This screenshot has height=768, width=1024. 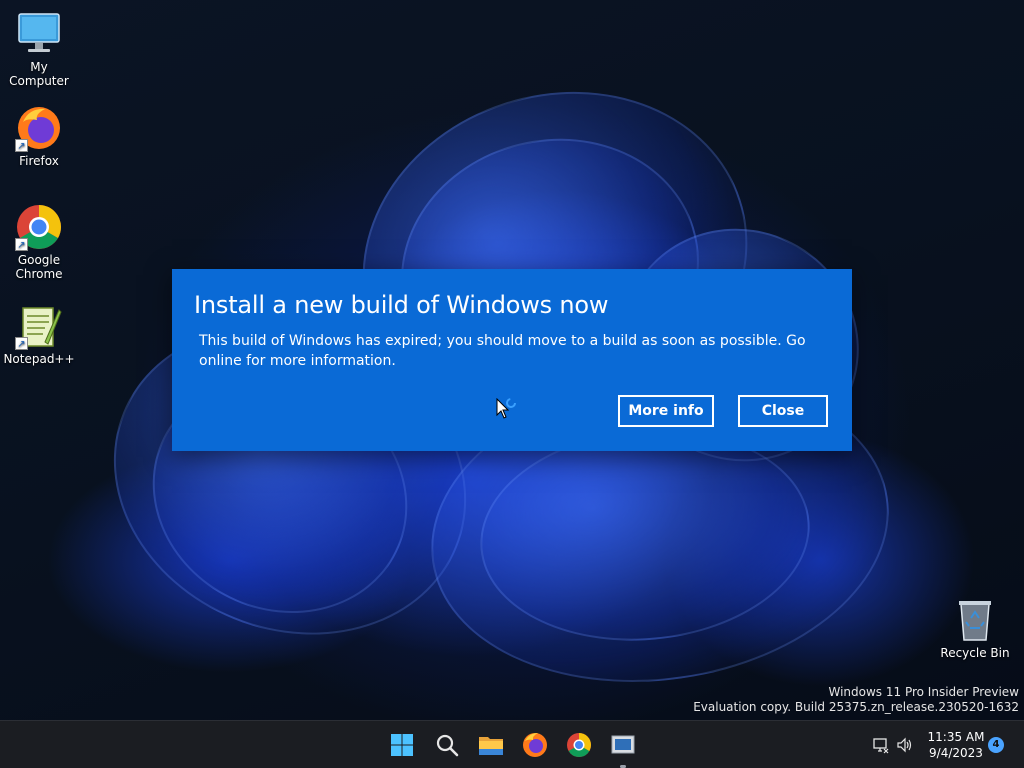 I want to click on firefox-icon: ↗, so click(x=39, y=128).